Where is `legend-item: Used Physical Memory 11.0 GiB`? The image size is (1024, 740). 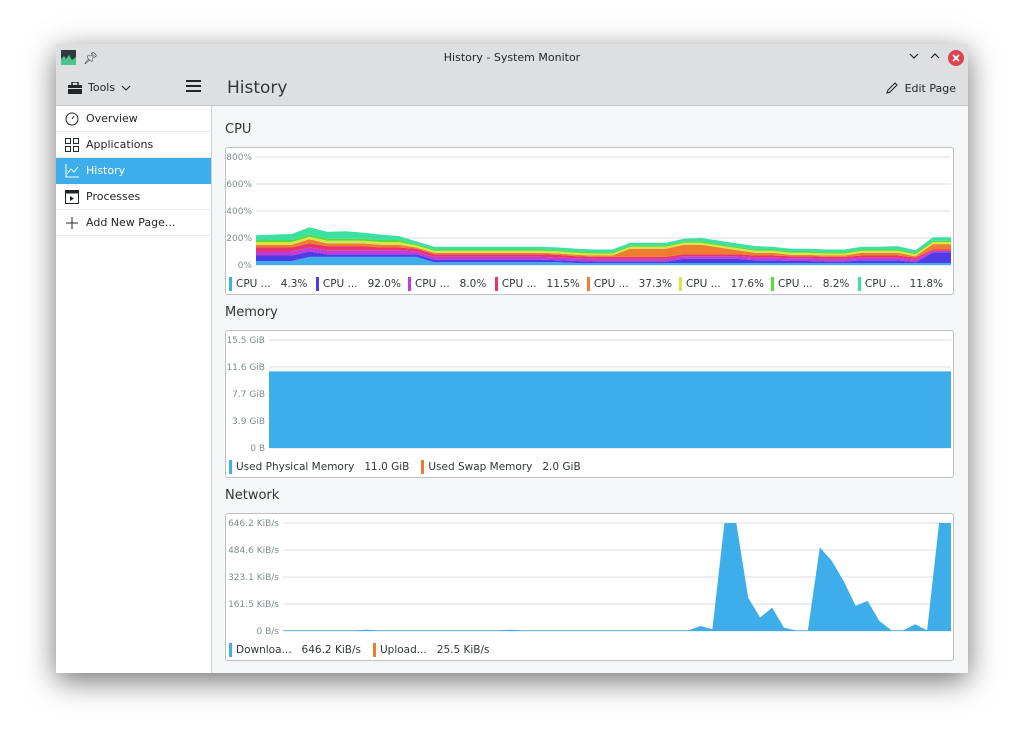 legend-item: Used Physical Memory 11.0 GiB is located at coordinates (319, 467).